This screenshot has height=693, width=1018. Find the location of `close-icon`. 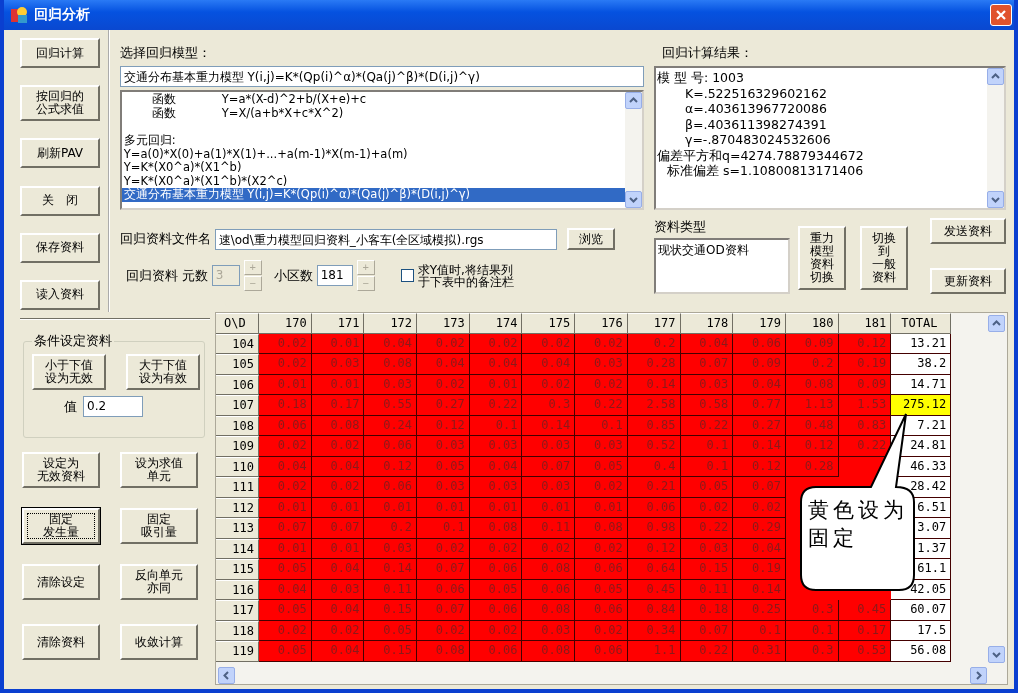

close-icon is located at coordinates (1001, 15).